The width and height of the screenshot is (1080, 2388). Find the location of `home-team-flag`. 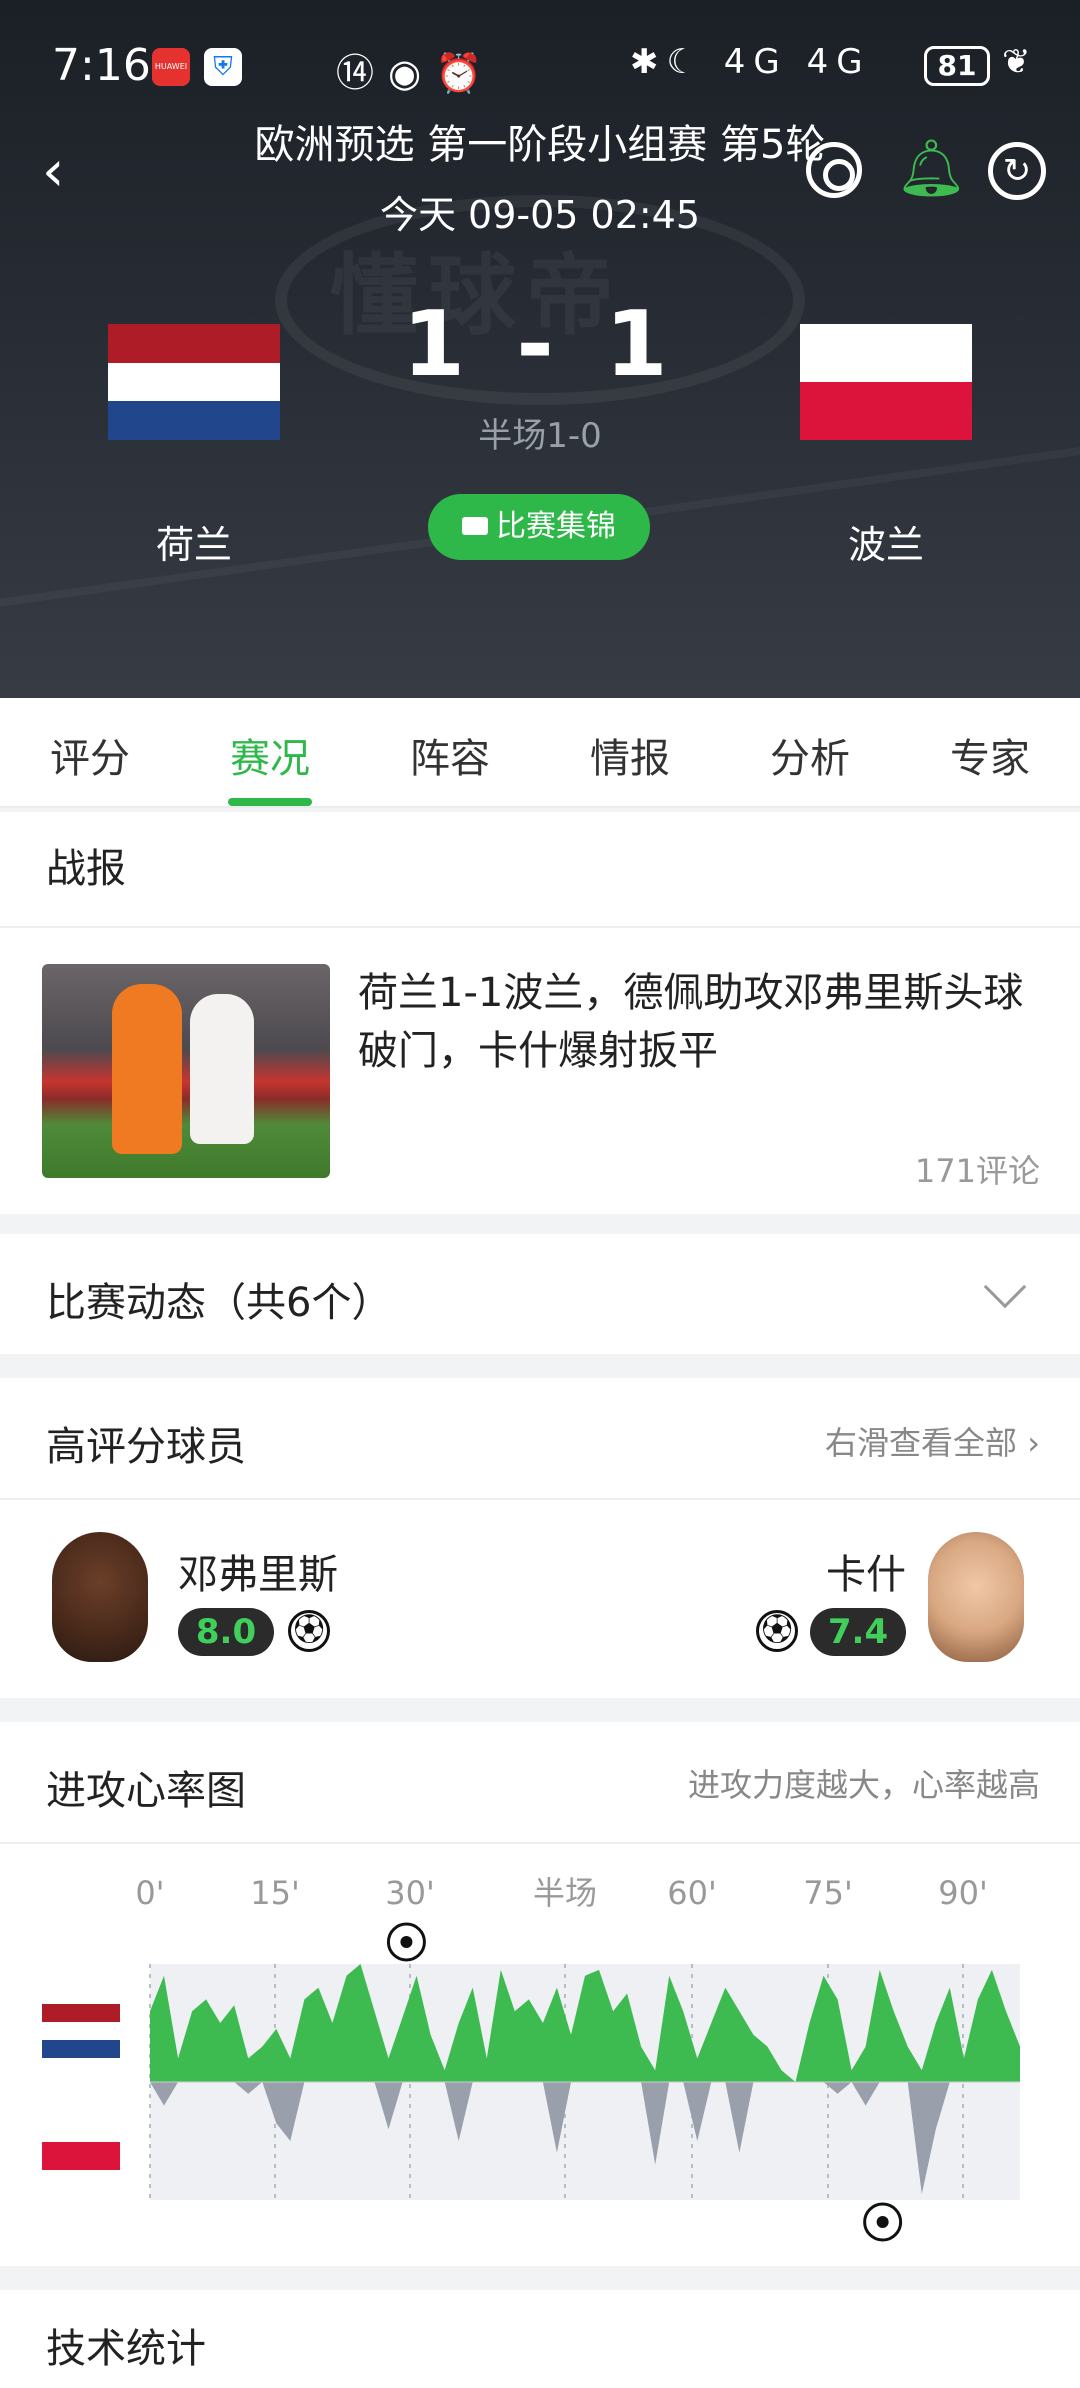

home-team-flag is located at coordinates (194, 382).